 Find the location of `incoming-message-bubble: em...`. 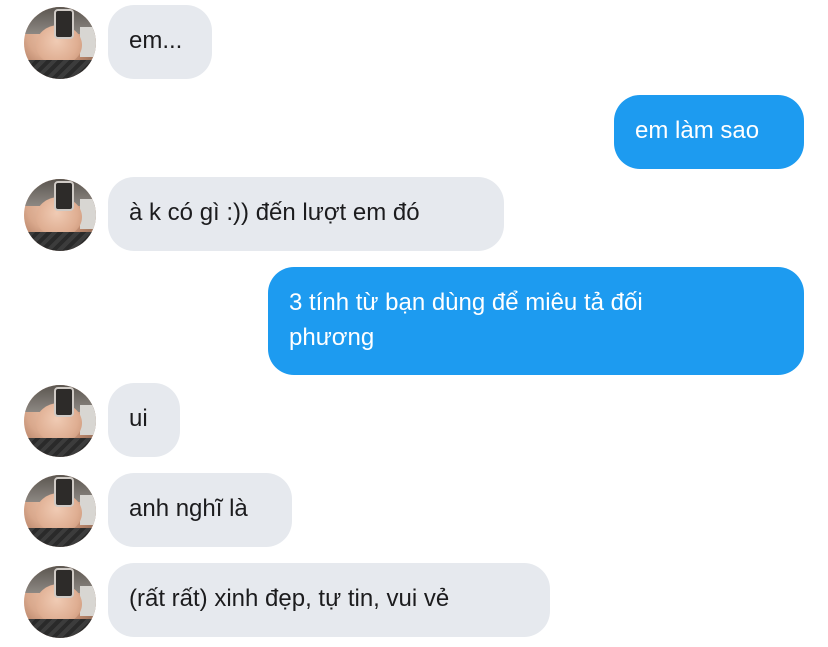

incoming-message-bubble: em... is located at coordinates (160, 42).